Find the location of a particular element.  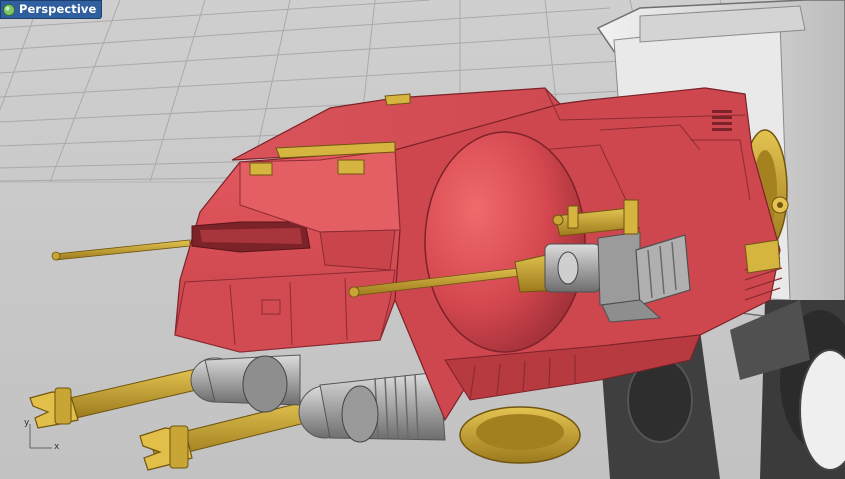

axis-x-label: x is located at coordinates (57, 447).